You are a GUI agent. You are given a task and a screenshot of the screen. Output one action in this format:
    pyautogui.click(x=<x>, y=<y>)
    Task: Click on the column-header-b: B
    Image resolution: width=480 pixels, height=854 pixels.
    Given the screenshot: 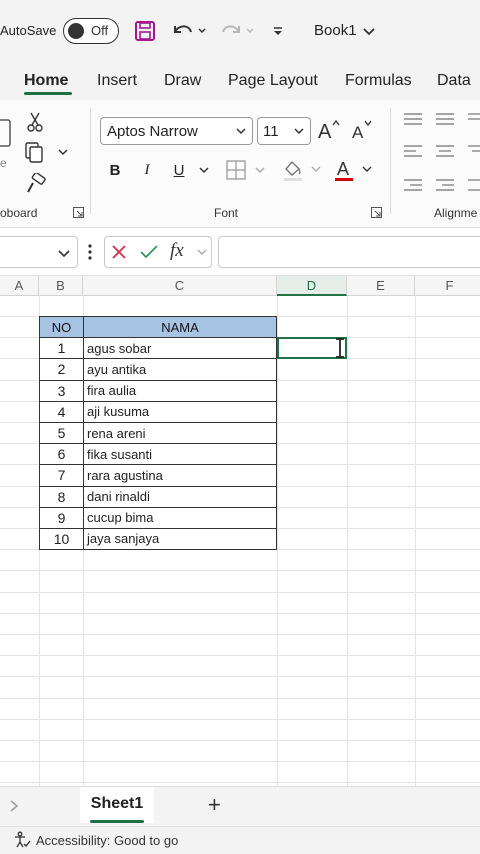 What is the action you would take?
    pyautogui.click(x=61, y=286)
    